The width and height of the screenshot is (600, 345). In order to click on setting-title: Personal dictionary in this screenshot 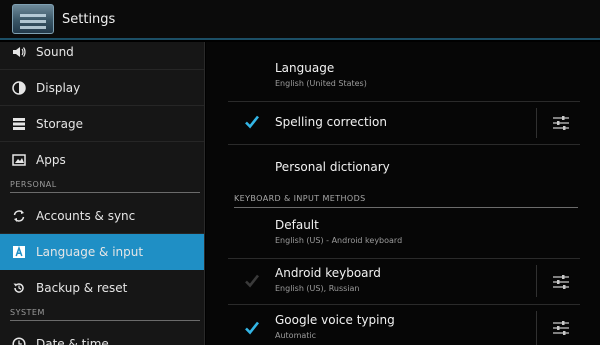, I will do `click(332, 167)`.